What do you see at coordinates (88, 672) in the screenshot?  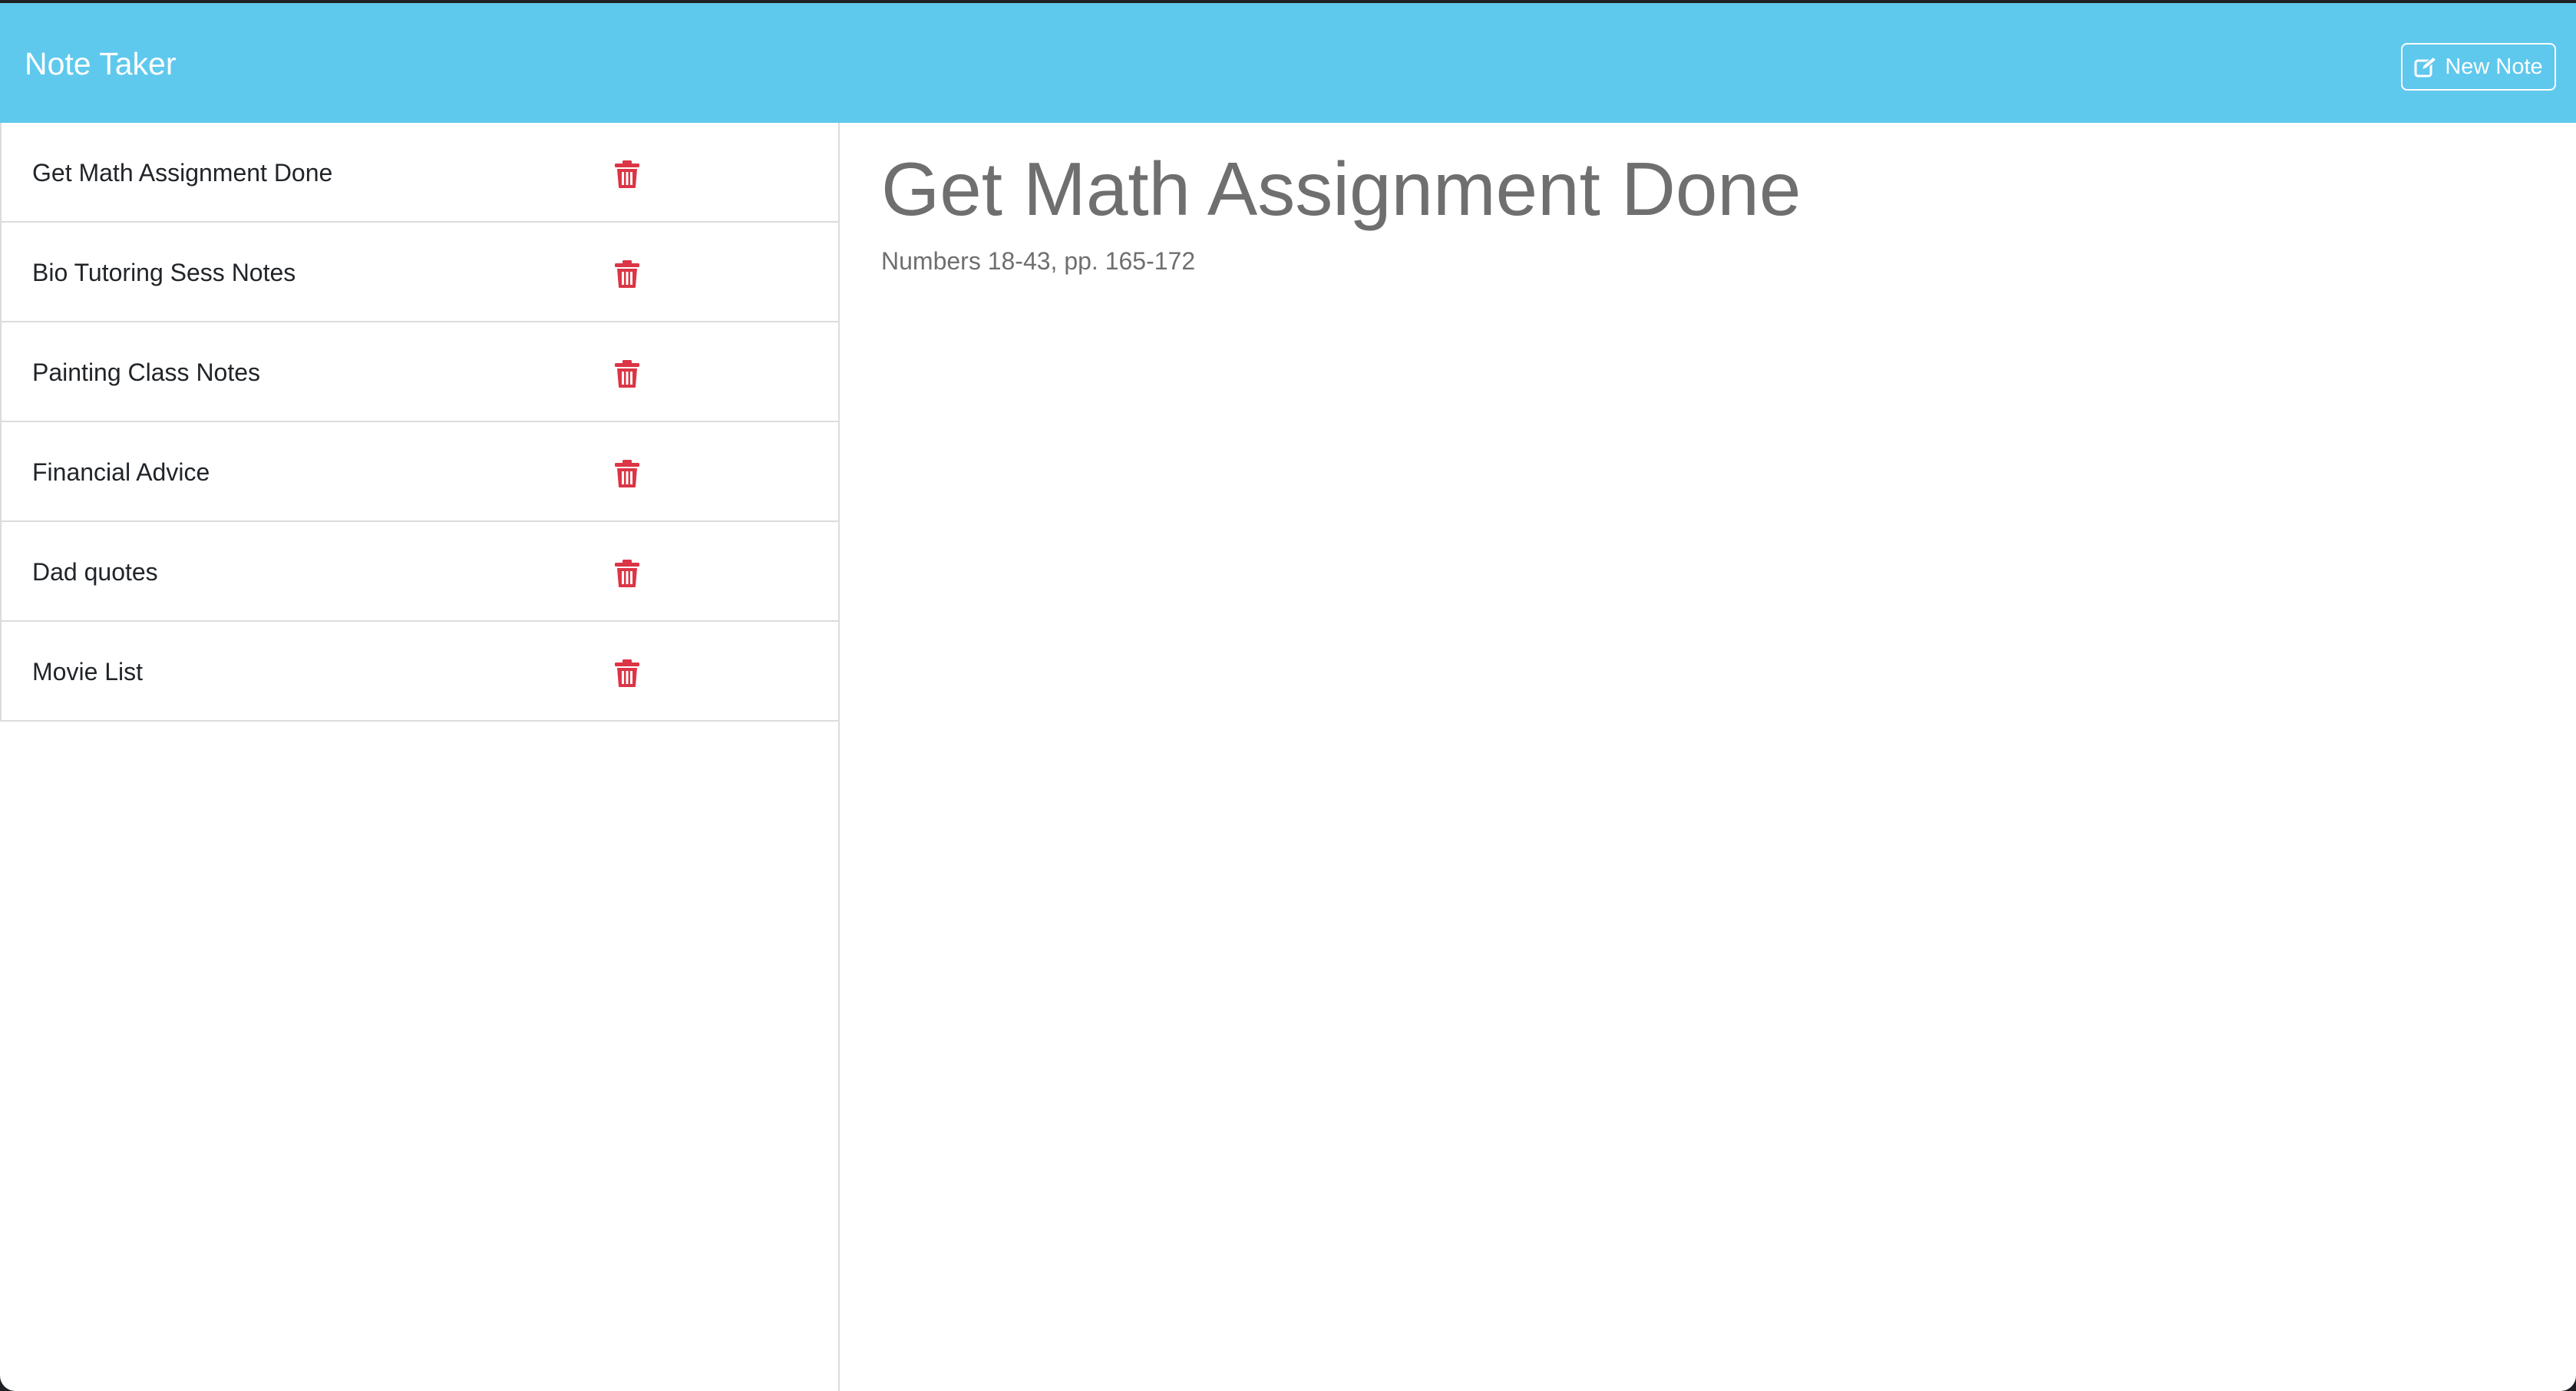 I see `note-list-title: Movie List` at bounding box center [88, 672].